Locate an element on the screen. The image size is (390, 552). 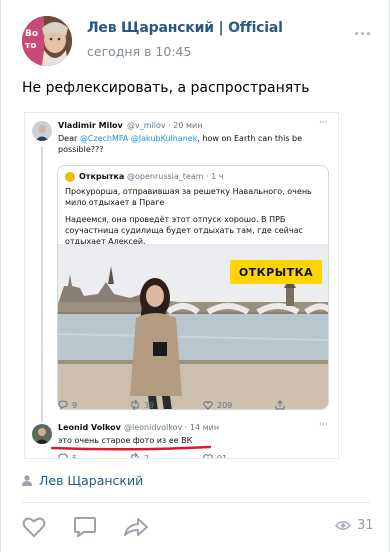
tweet1-likes: 209 is located at coordinates (225, 405).